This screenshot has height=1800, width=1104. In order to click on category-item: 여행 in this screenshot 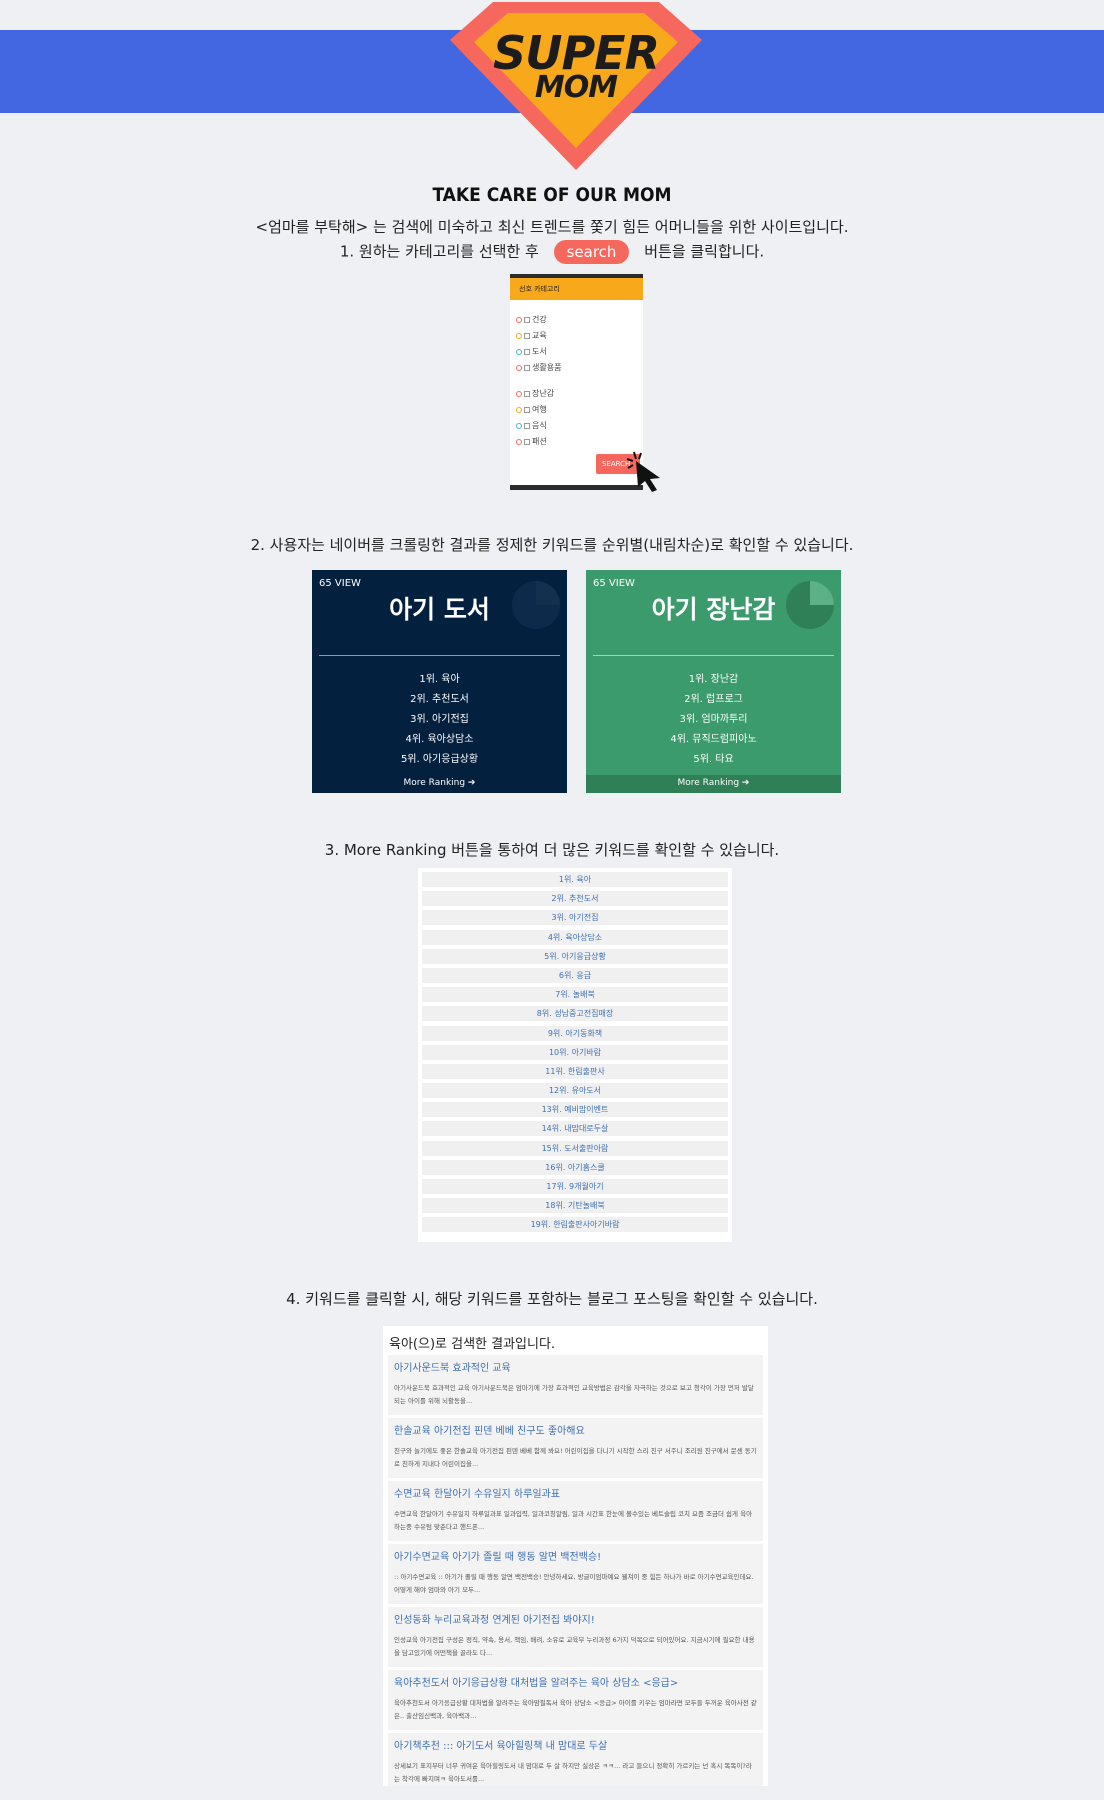, I will do `click(531, 409)`.